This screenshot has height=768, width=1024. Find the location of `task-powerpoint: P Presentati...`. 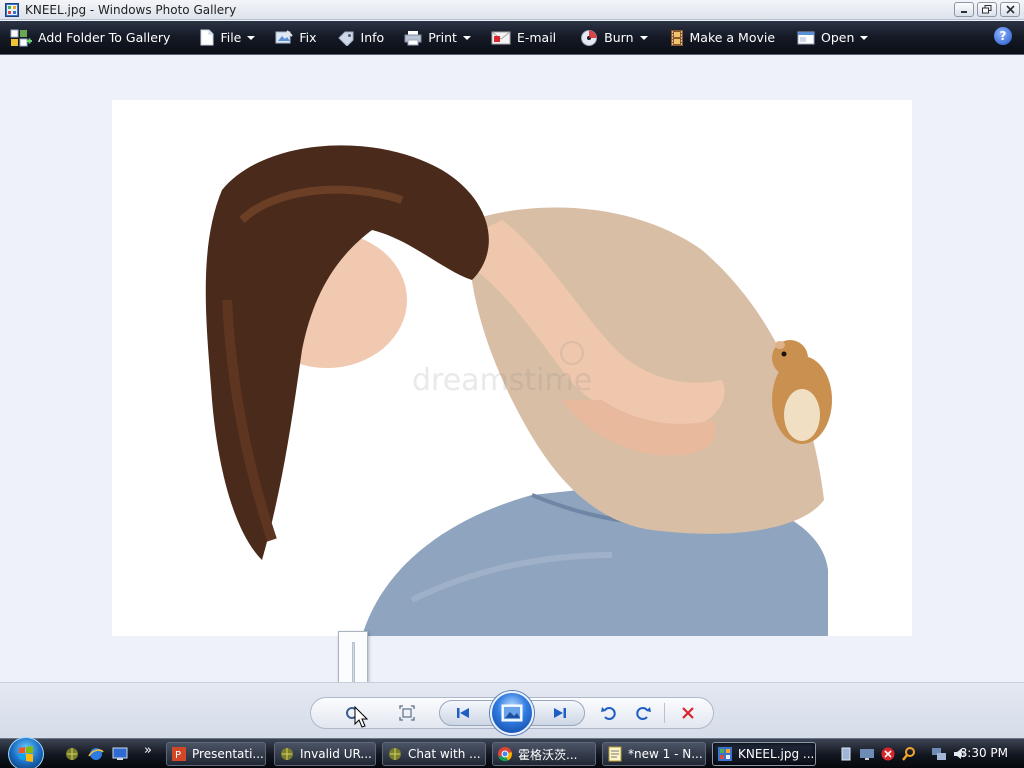

task-powerpoint: P Presentati... is located at coordinates (216, 754).